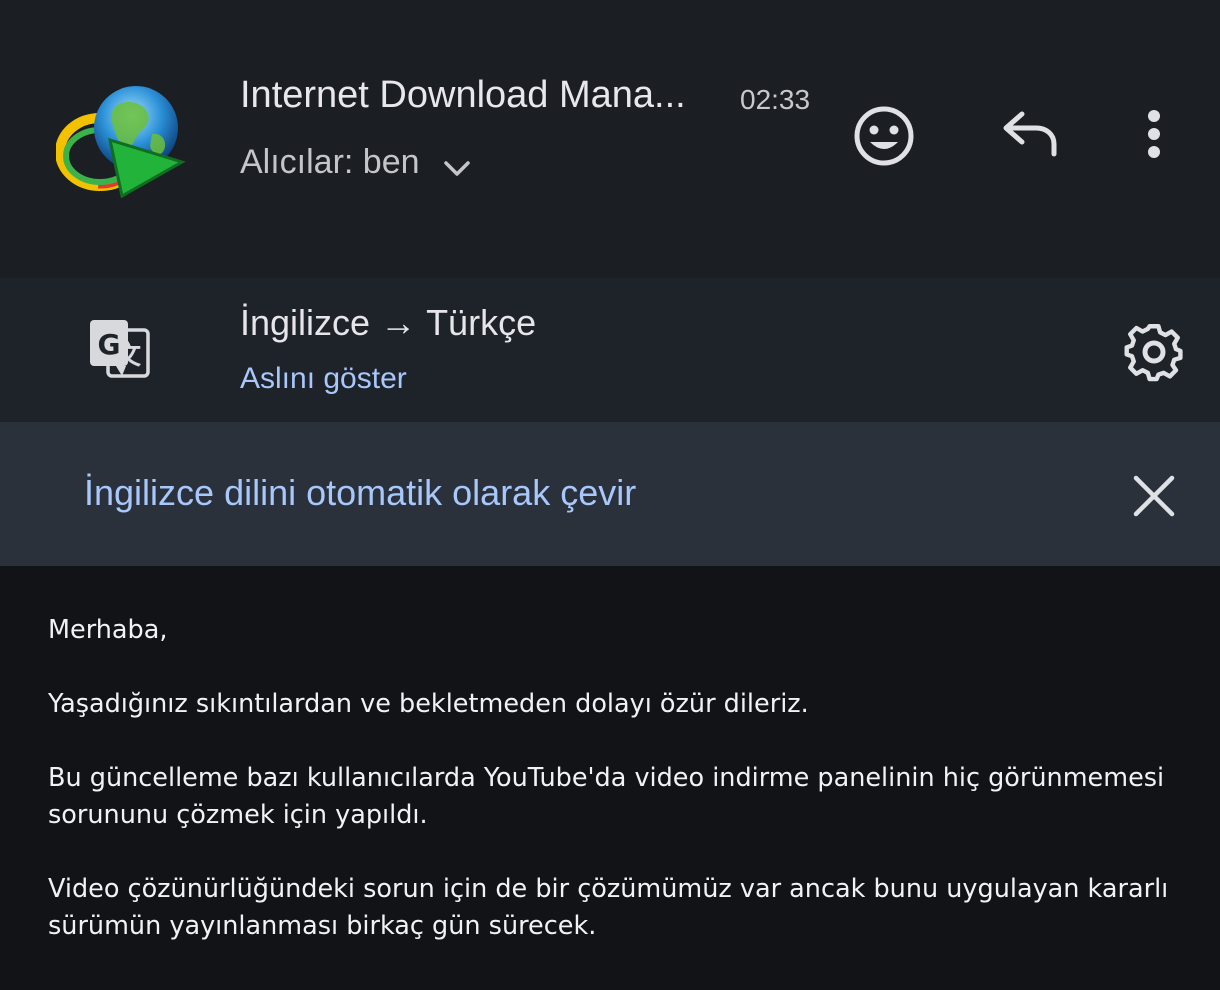 The image size is (1220, 990). I want to click on show-original-link: Aslını göster, so click(323, 379).